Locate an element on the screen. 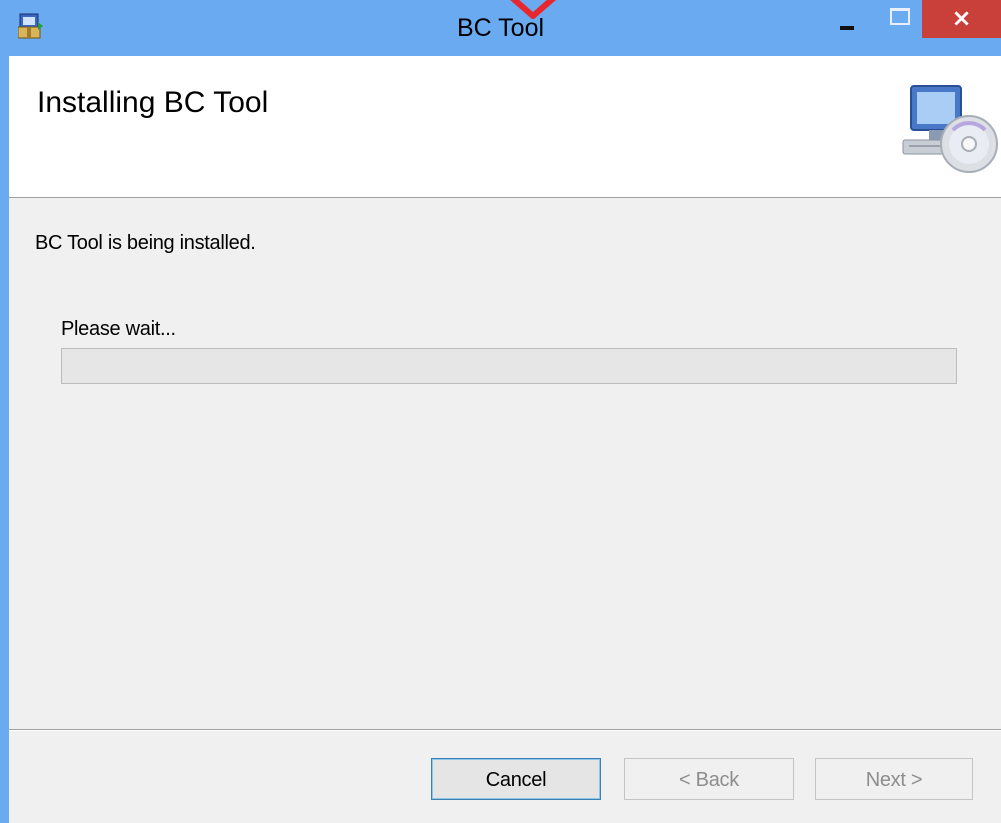 The image size is (1001, 823). back-button: < Back is located at coordinates (709, 779).